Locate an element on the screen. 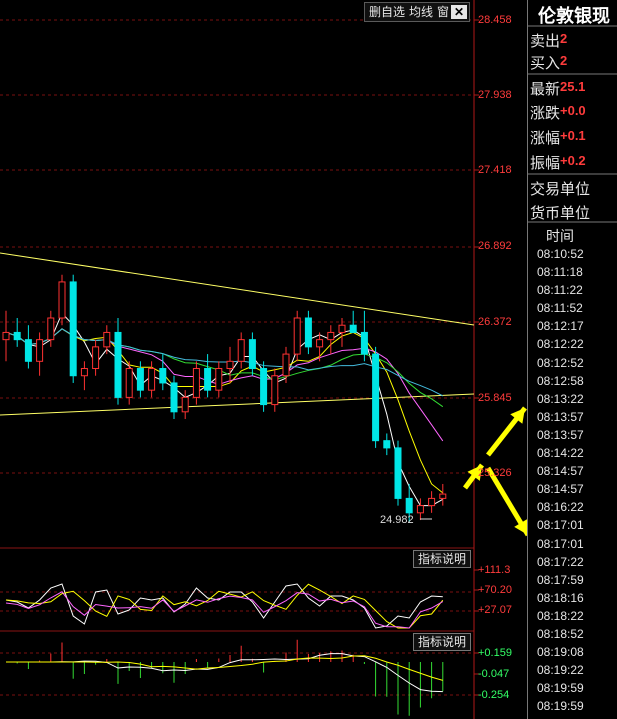  macd-axis-label: +70.20 is located at coordinates (495, 590).